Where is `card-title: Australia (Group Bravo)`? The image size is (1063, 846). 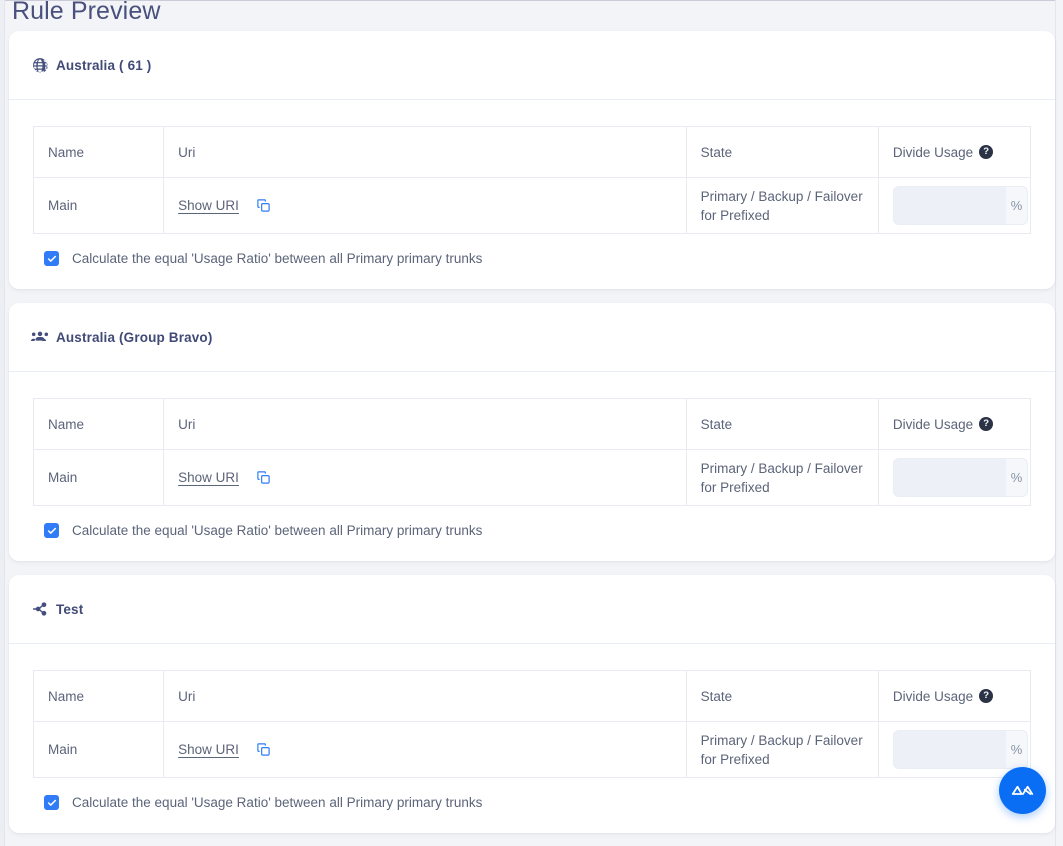
card-title: Australia (Group Bravo) is located at coordinates (134, 337).